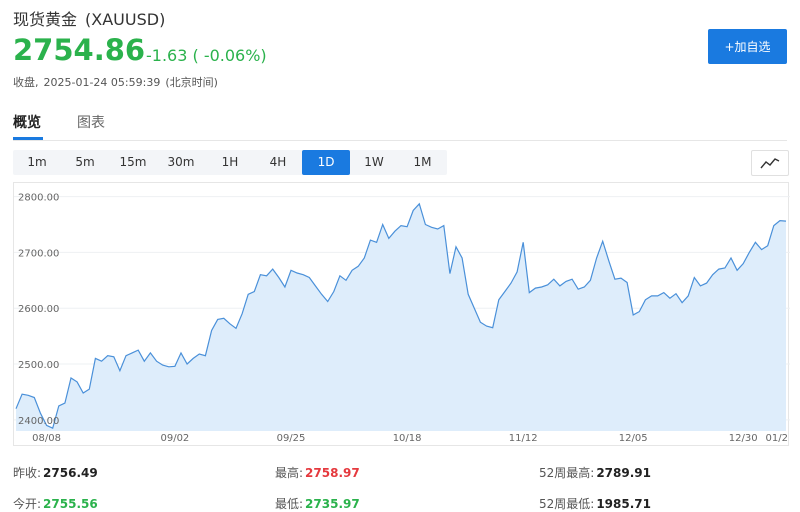 This screenshot has height=512, width=800. I want to click on period-1w: 1W, so click(374, 162).